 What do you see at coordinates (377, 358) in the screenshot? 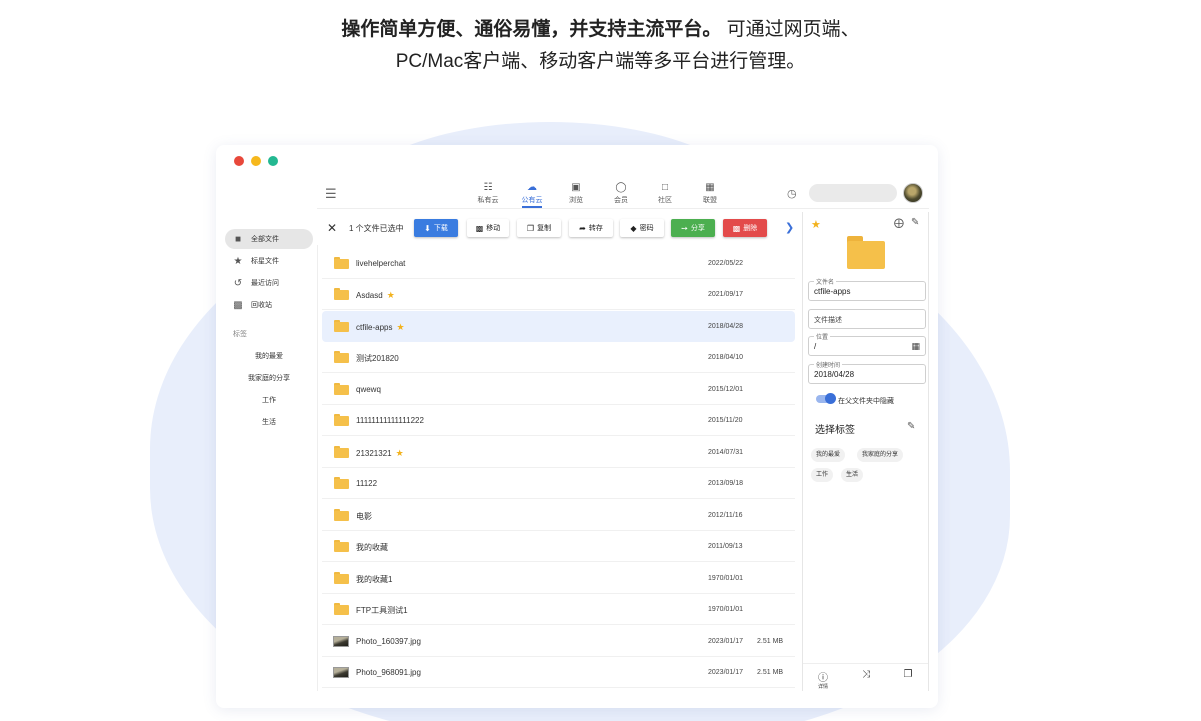
I see `file-name: 测试201820` at bounding box center [377, 358].